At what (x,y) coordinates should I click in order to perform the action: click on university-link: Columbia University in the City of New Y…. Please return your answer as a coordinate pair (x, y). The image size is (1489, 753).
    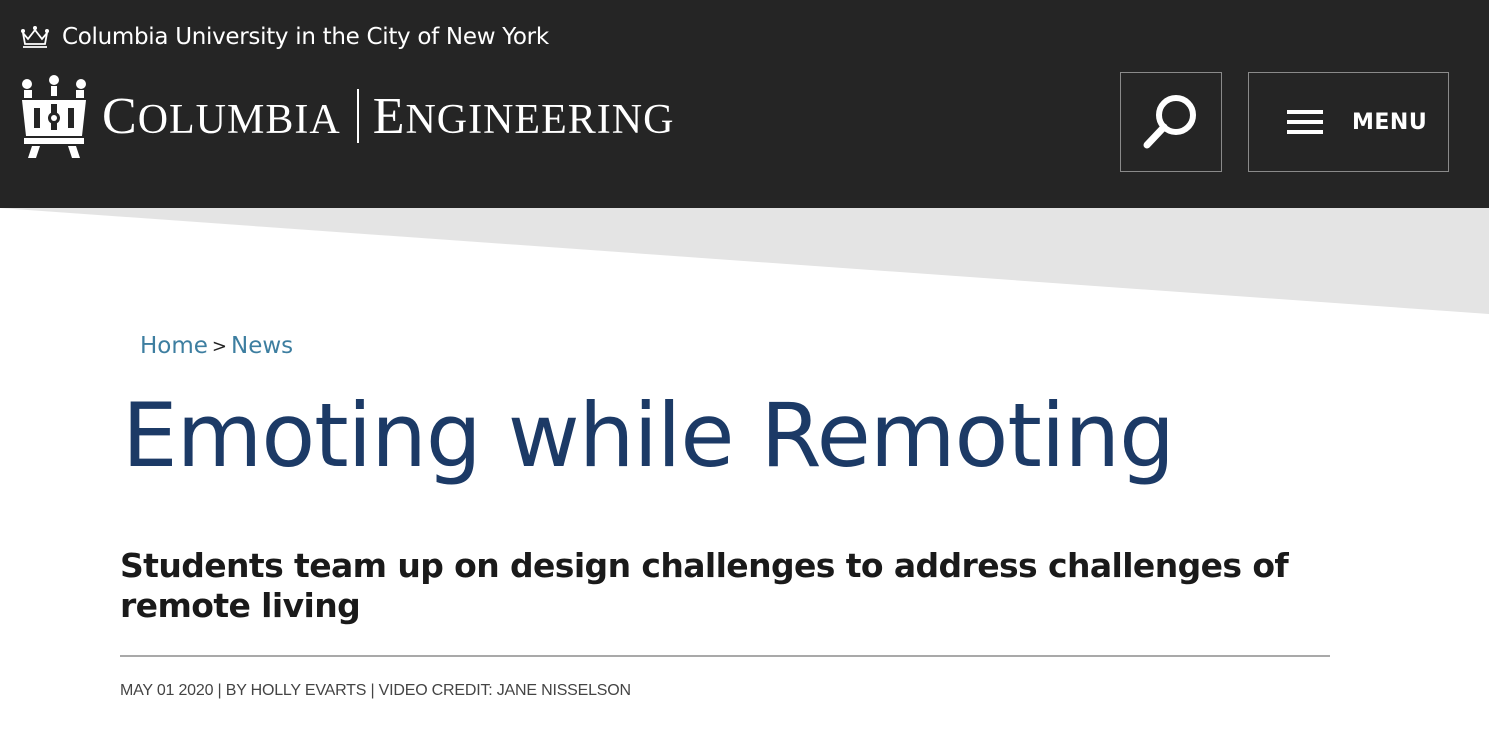
    Looking at the image, I should click on (284, 37).